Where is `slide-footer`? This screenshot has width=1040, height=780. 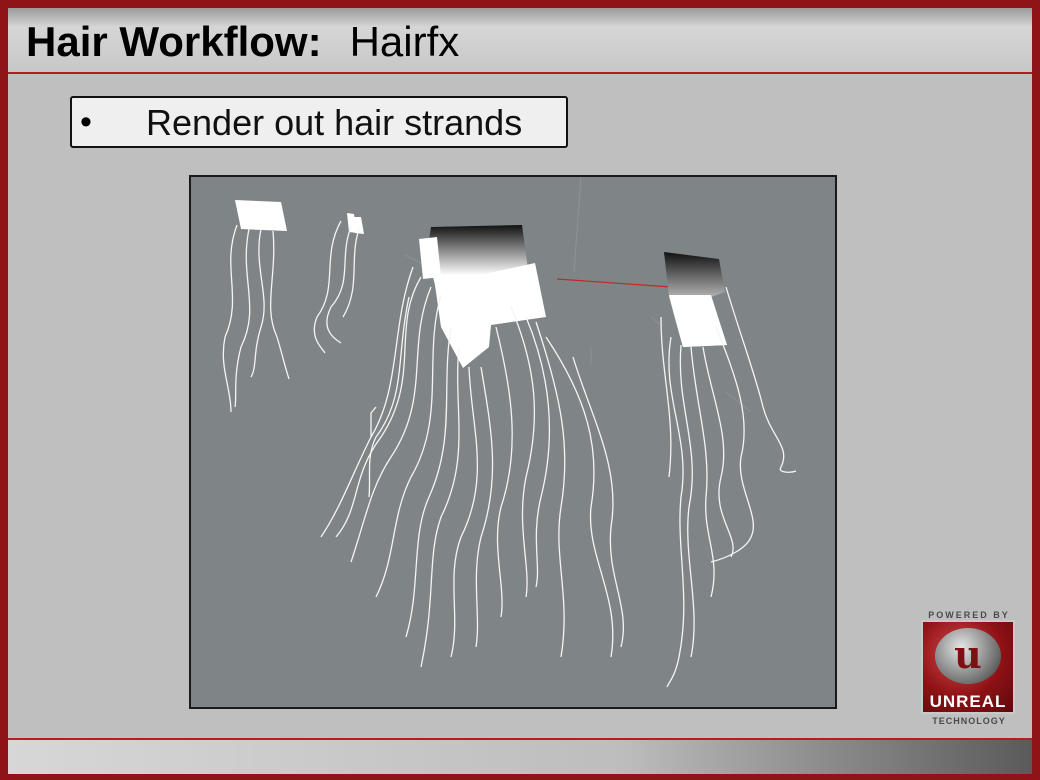
slide-footer is located at coordinates (520, 756).